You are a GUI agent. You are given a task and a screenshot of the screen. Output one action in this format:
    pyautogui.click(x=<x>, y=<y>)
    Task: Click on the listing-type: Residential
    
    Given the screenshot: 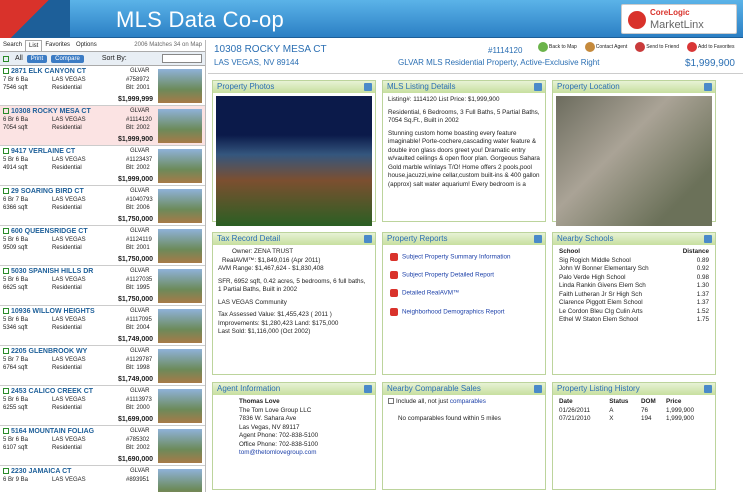 What is the action you would take?
    pyautogui.click(x=67, y=328)
    